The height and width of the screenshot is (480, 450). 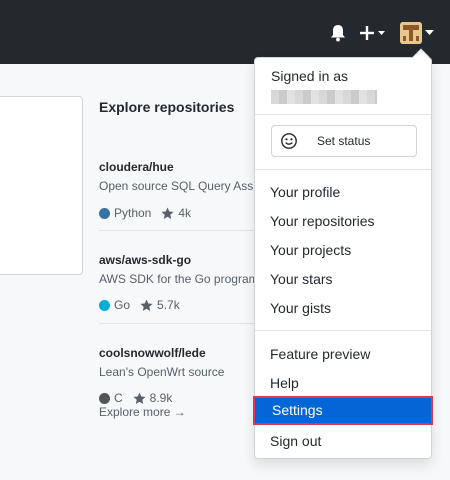 What do you see at coordinates (122, 305) in the screenshot?
I see `repo-language: Go` at bounding box center [122, 305].